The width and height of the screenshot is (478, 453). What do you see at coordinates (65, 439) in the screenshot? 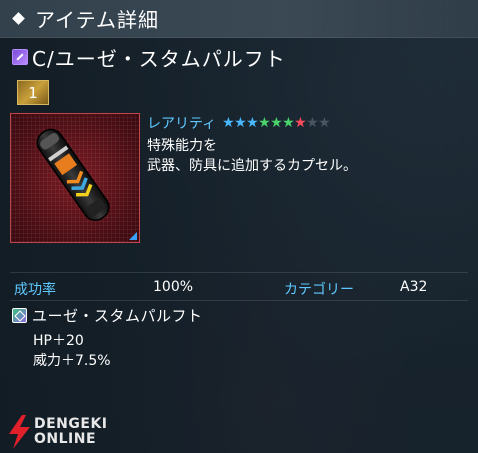
I see `watermark-line: ONLINE` at bounding box center [65, 439].